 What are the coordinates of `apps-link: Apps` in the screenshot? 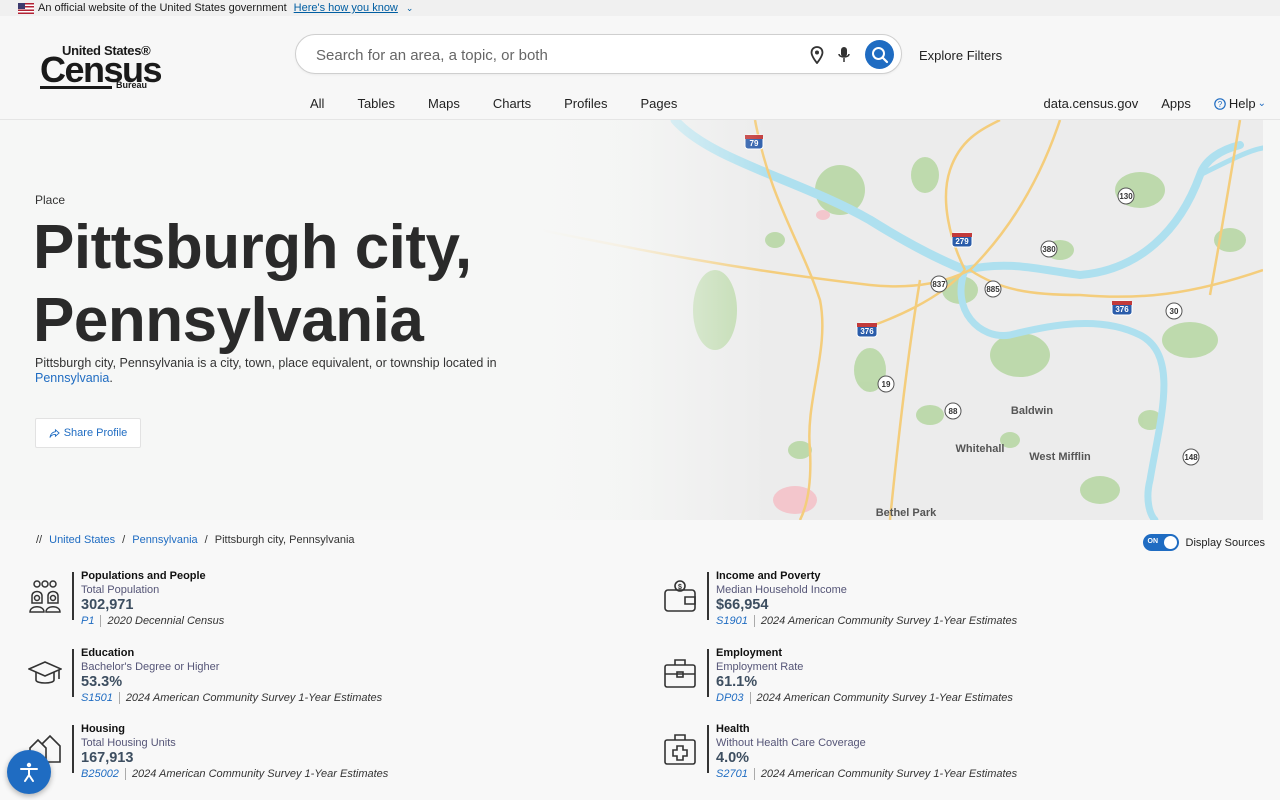 It's located at (1176, 103).